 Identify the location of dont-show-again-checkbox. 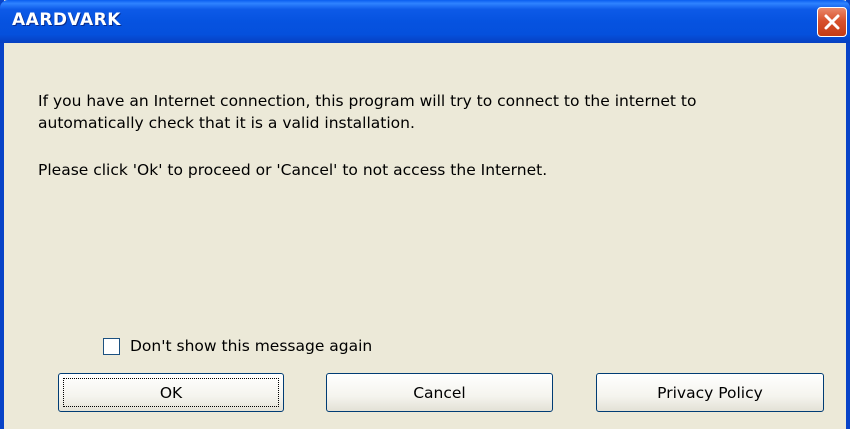
(111, 346).